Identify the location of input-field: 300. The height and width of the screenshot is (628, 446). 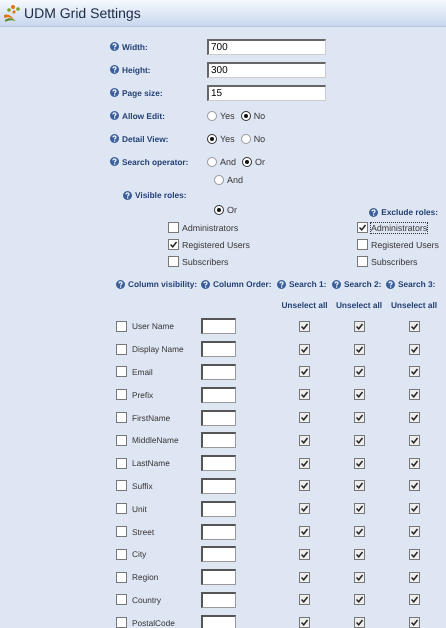
(266, 70).